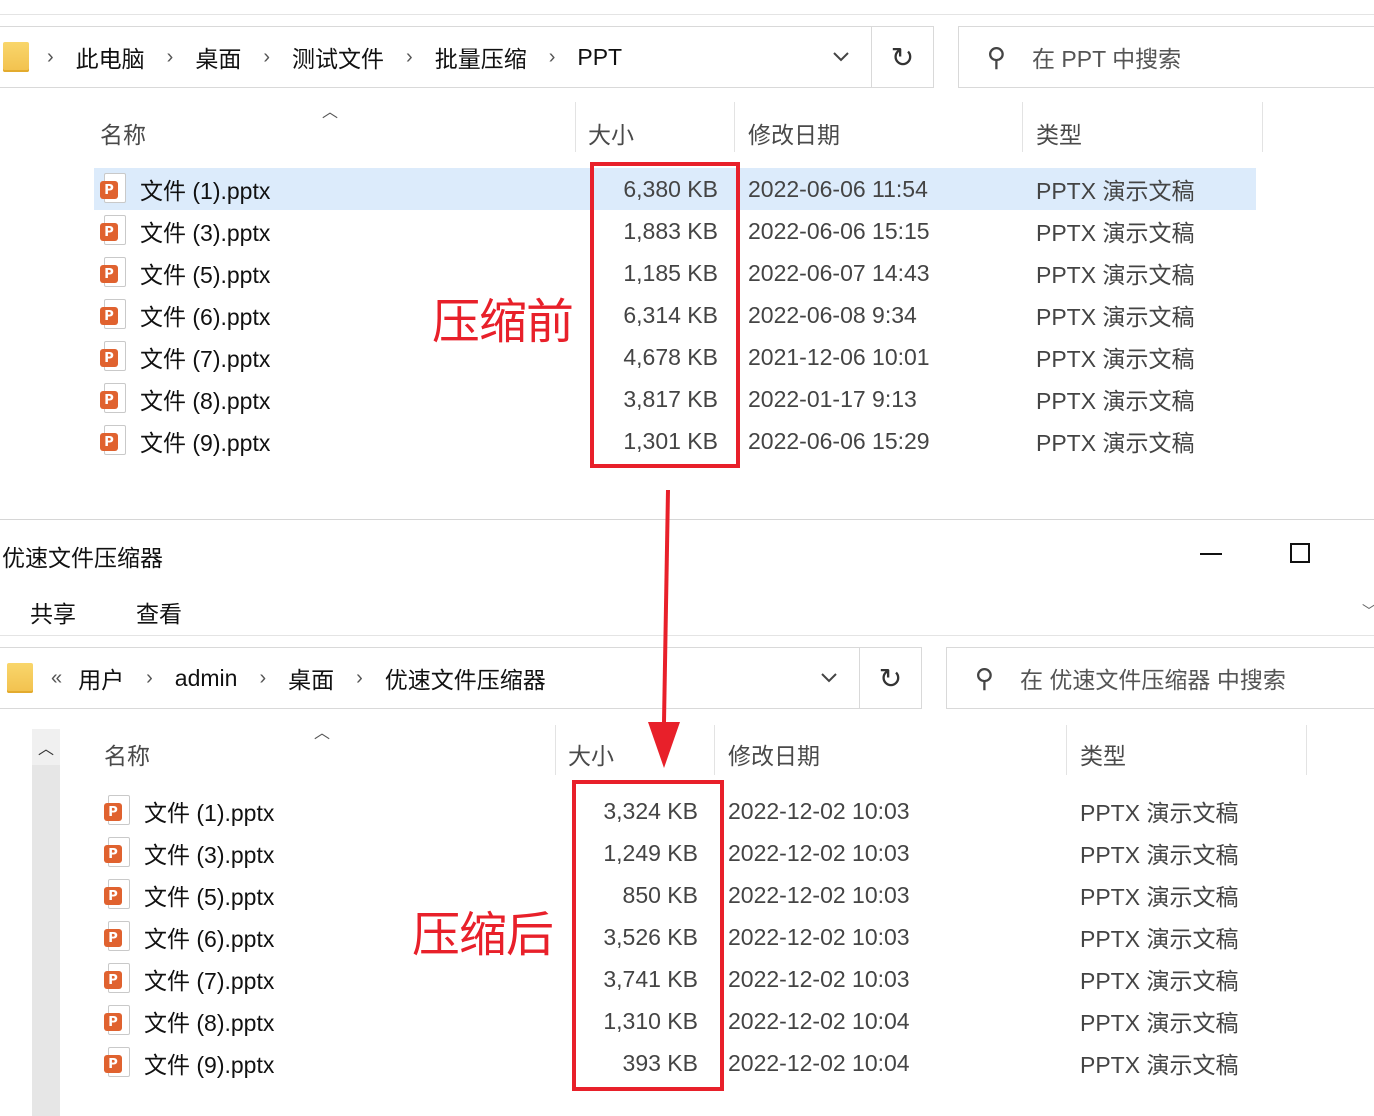  What do you see at coordinates (832, 314) in the screenshot?
I see `file-modified-date: 2022-06-08 9:34` at bounding box center [832, 314].